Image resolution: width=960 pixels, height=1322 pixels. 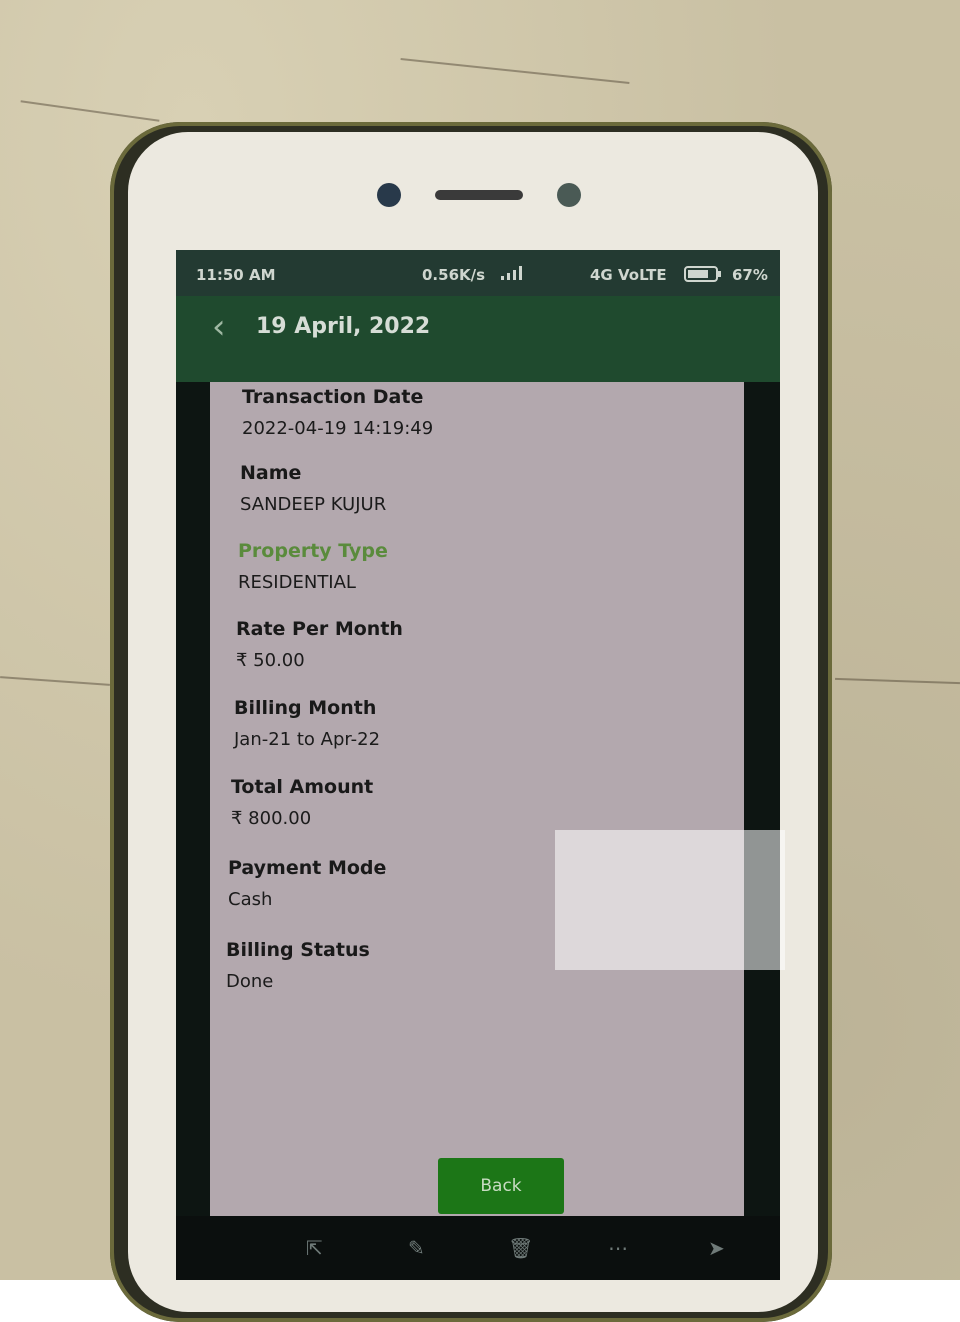 I want to click on property-type-field: Property Type RESIDENTIAL, so click(x=313, y=566).